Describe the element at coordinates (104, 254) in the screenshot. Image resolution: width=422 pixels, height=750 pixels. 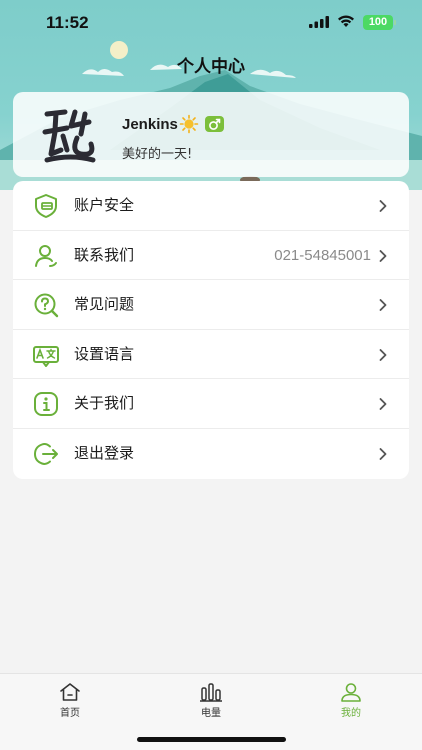
I see `menu-label: 联系我们` at that location.